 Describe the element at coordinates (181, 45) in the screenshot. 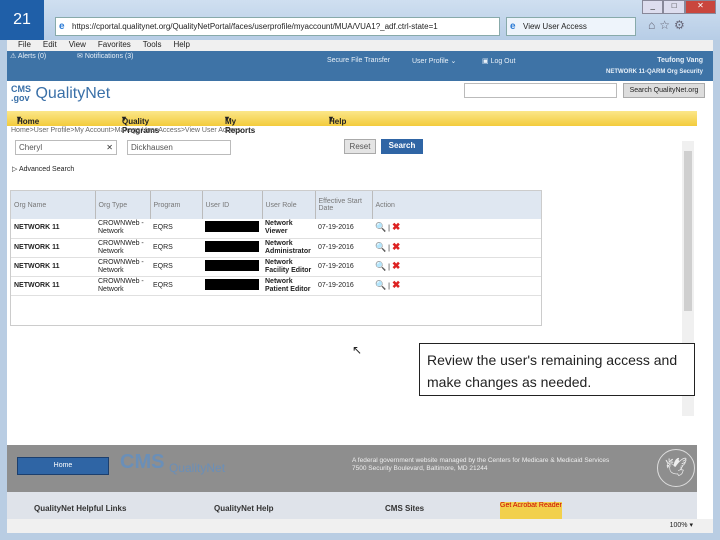

I see `menu-help: Help` at that location.